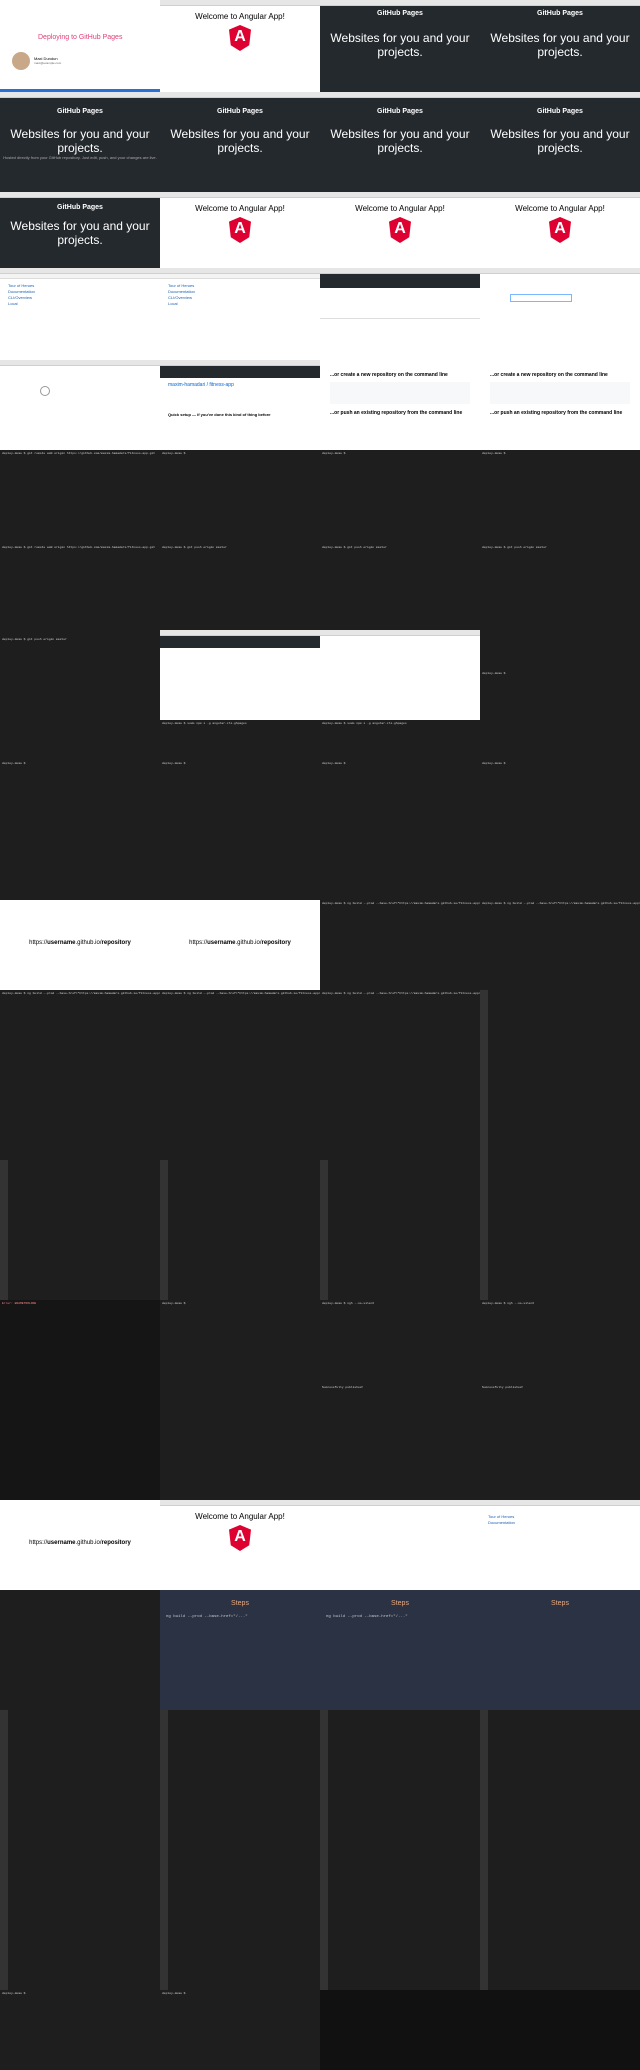 The width and height of the screenshot is (640, 2070). Describe the element at coordinates (48, 63) in the screenshot. I see `author-email: maxi@example.com` at that location.